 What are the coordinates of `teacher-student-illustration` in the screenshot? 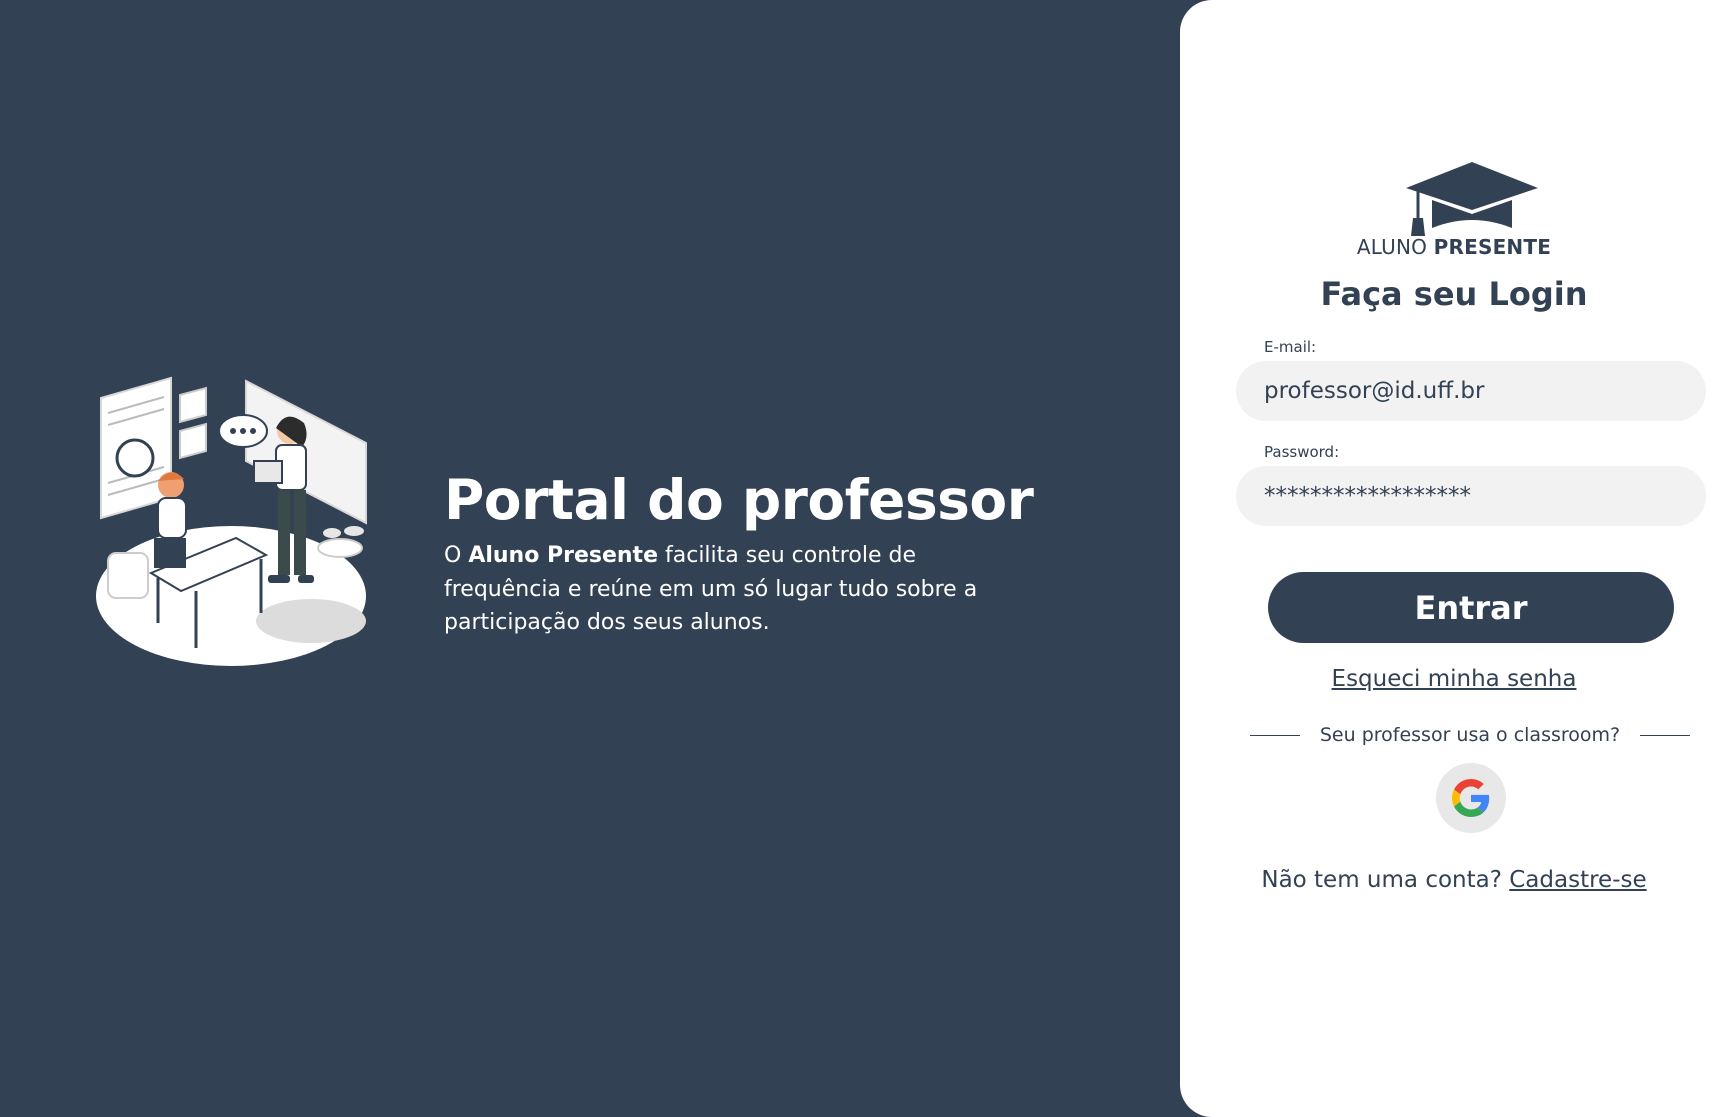 It's located at (231, 521).